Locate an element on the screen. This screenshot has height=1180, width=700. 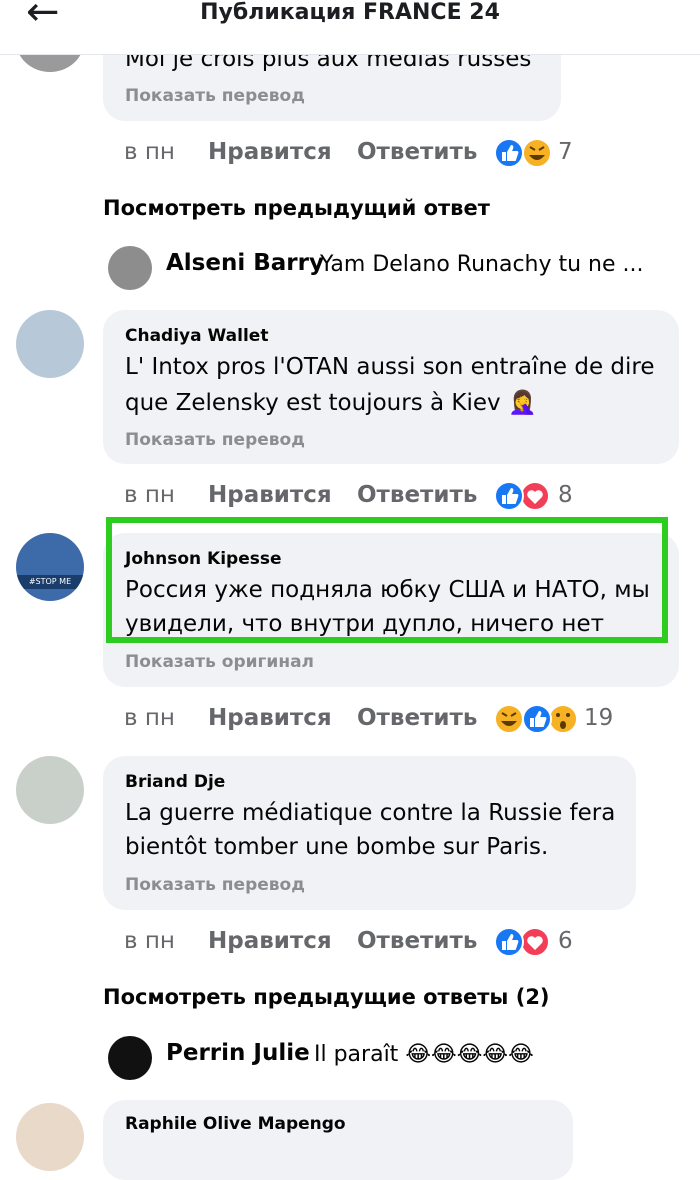
reply-preview: Perrin Julie Il paraît 😂😂😂😂😂 is located at coordinates (348, 1059).